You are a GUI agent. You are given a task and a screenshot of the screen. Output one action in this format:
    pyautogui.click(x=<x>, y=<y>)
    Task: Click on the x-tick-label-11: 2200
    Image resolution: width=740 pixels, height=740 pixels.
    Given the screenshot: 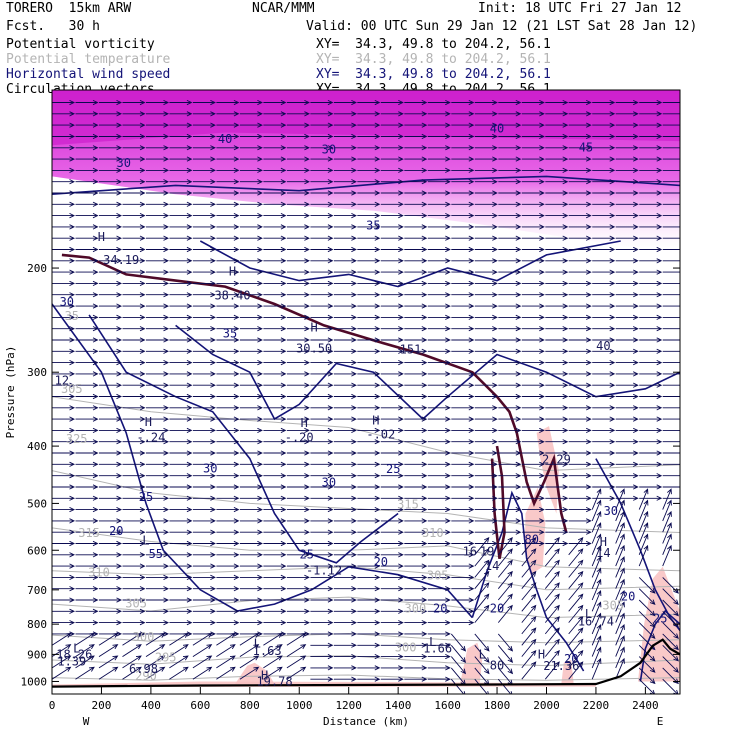 What is the action you would take?
    pyautogui.click(x=596, y=705)
    